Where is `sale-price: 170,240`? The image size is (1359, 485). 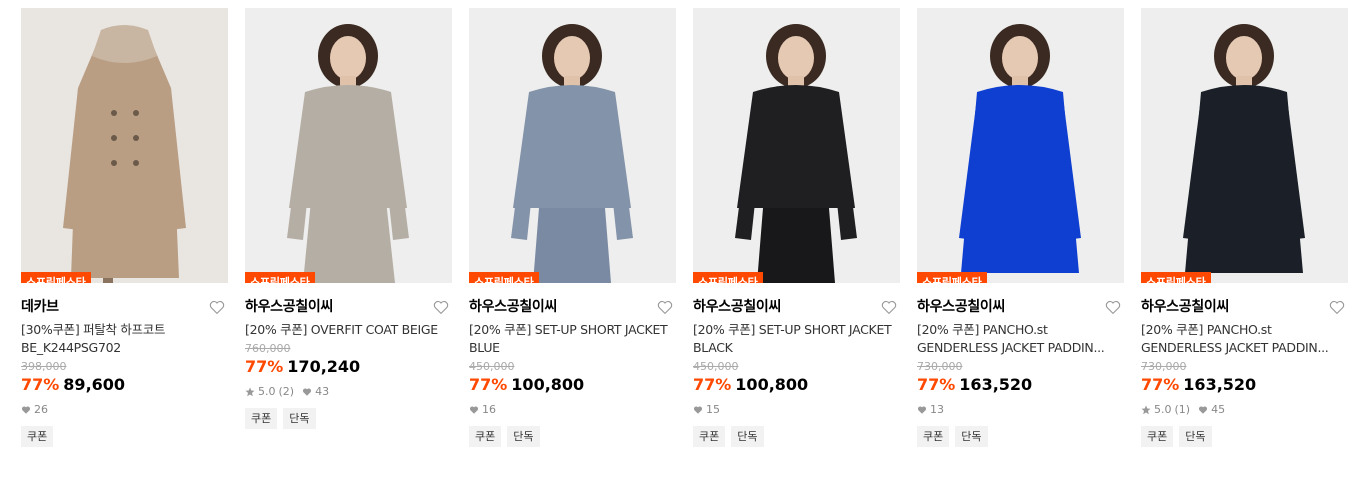 sale-price: 170,240 is located at coordinates (324, 366).